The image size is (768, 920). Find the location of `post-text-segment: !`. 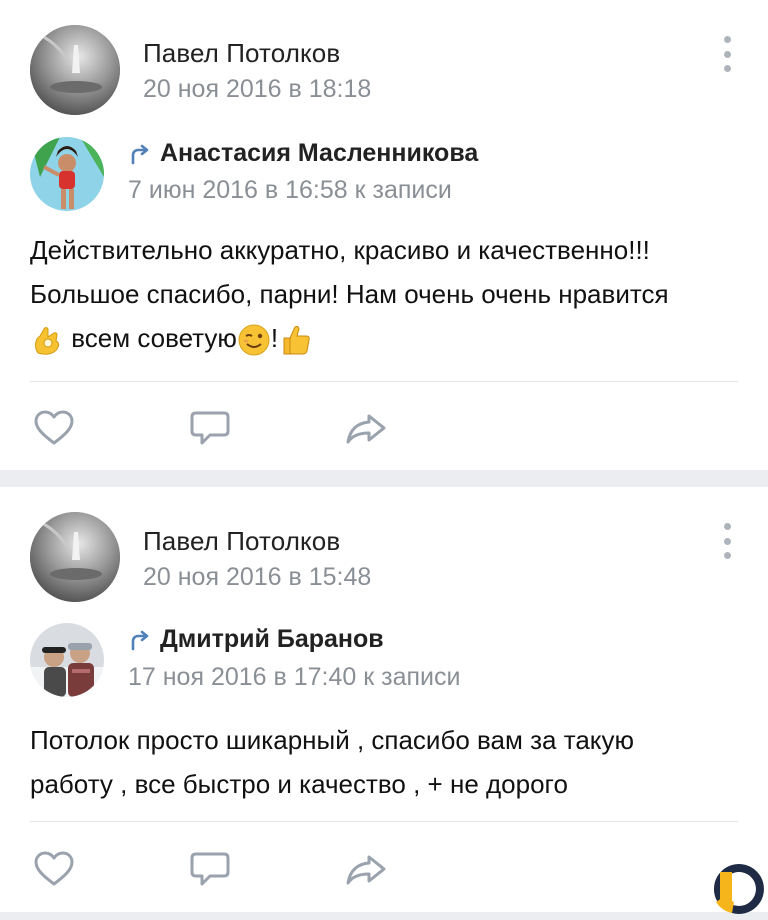

post-text-segment: ! is located at coordinates (274, 338).